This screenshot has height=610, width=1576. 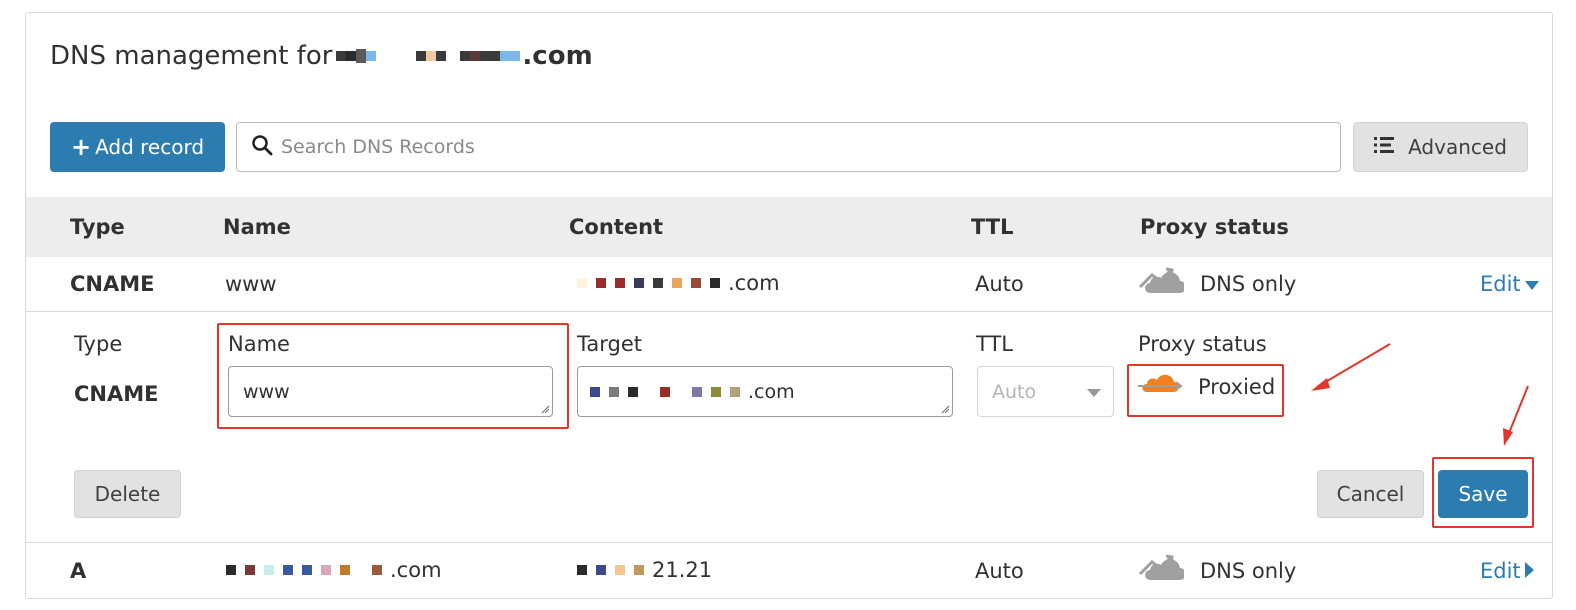 I want to click on record-content: .com, so click(x=674, y=283).